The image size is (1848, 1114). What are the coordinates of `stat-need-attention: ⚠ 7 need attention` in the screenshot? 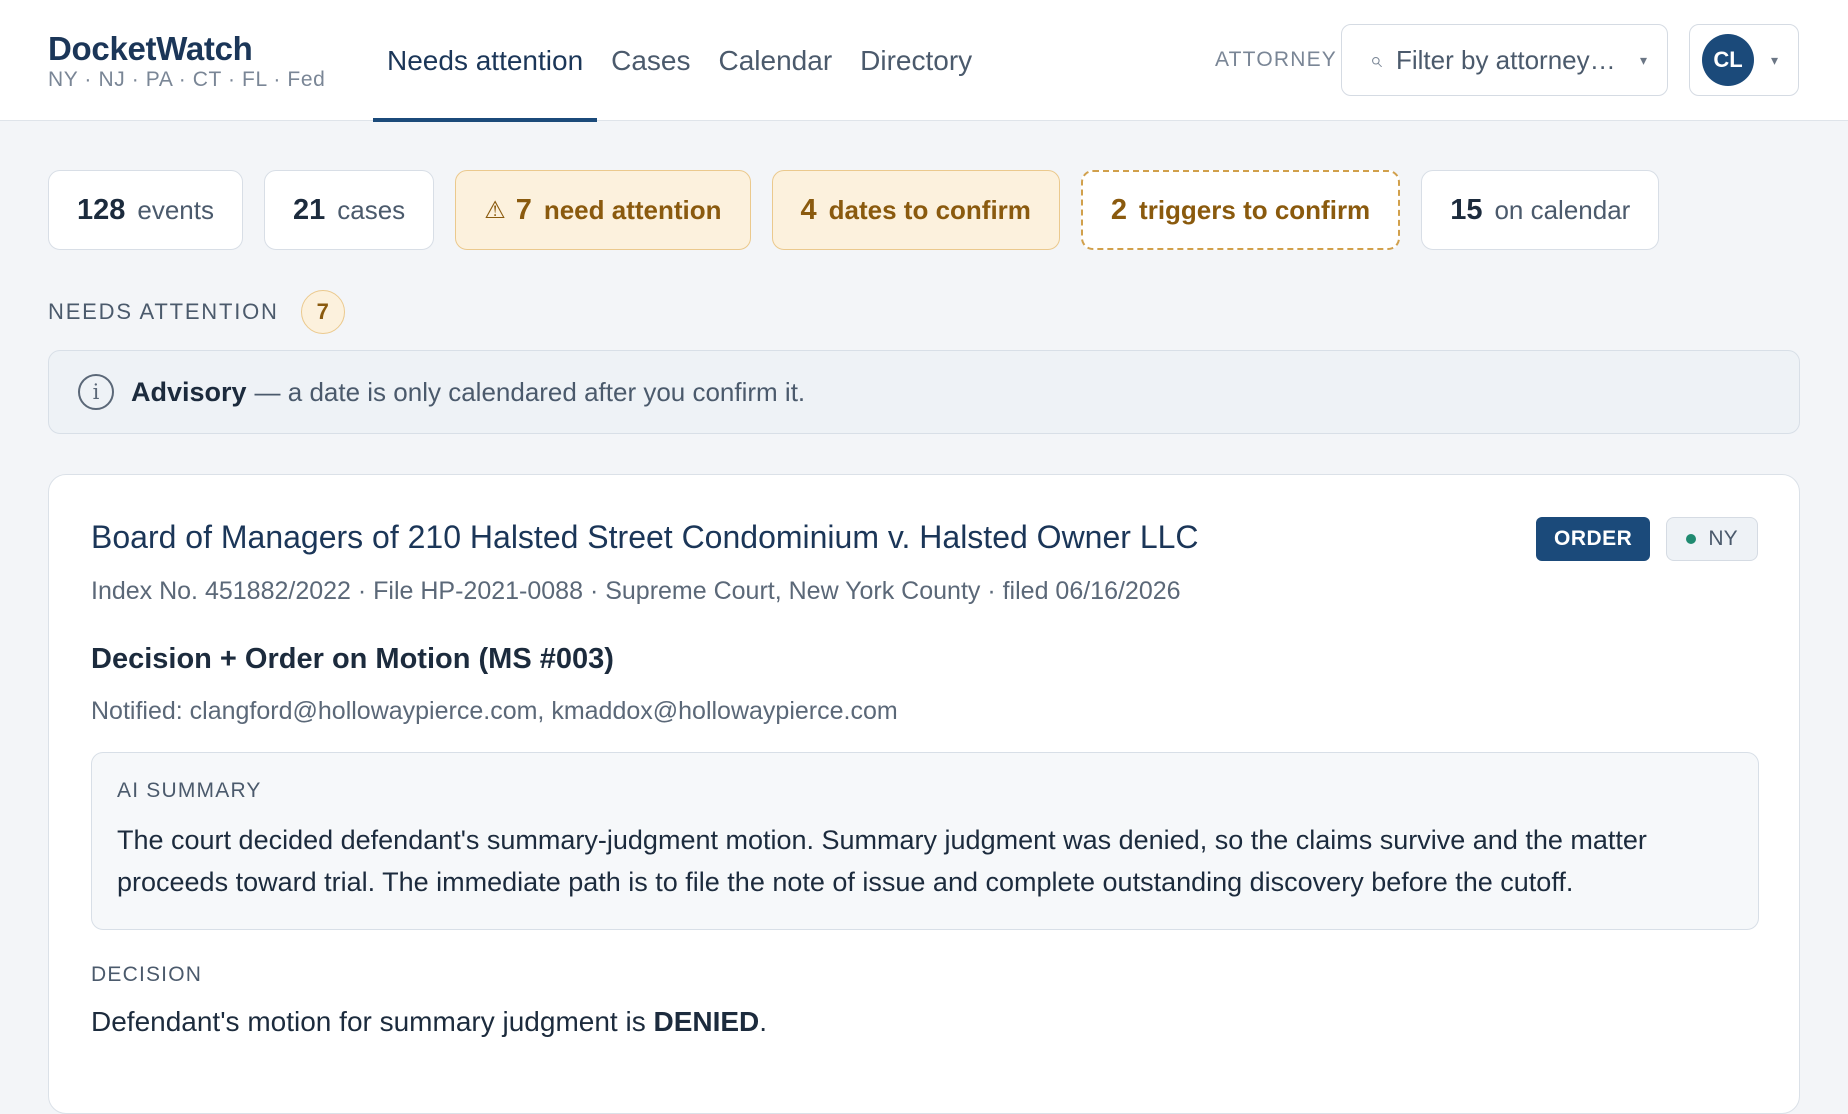 It's located at (603, 210).